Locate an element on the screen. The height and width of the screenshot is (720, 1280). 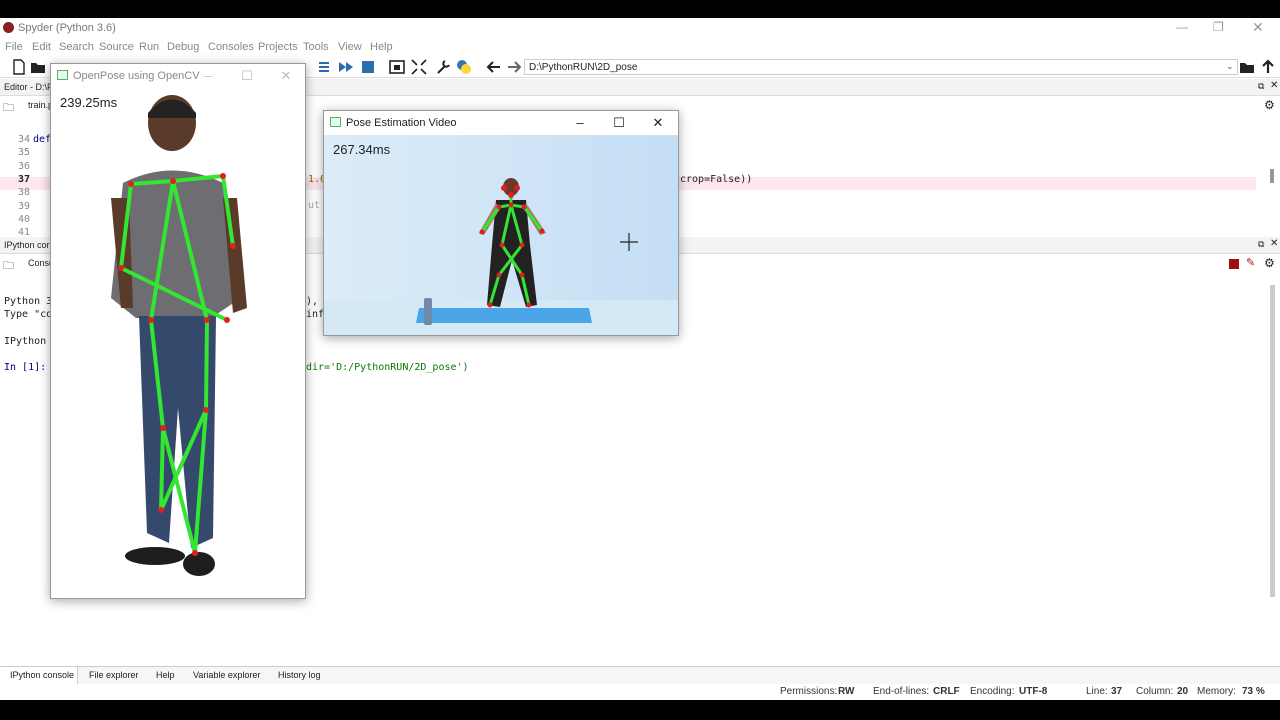
editor-scrollbar is located at coordinates (1272, 176).